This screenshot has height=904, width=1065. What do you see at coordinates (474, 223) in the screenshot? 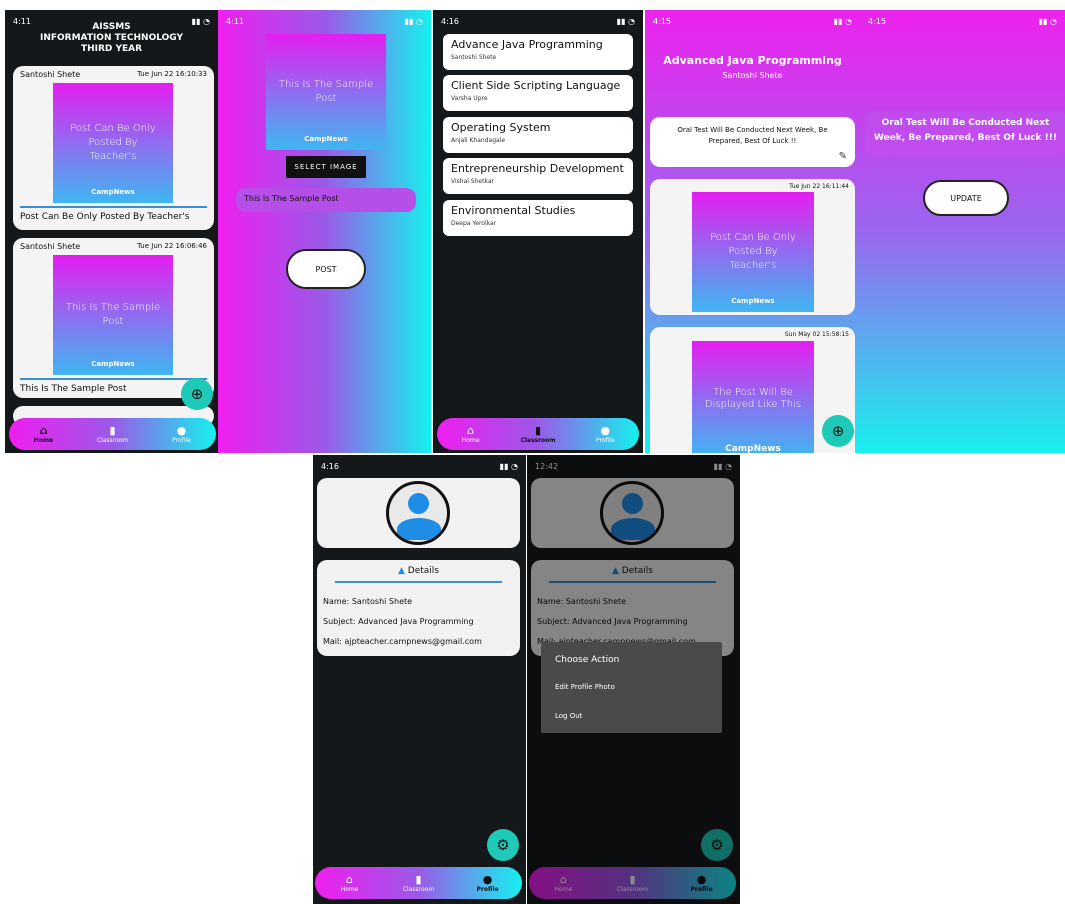
I see `subject-teacher: Deepa Yerolkar` at bounding box center [474, 223].